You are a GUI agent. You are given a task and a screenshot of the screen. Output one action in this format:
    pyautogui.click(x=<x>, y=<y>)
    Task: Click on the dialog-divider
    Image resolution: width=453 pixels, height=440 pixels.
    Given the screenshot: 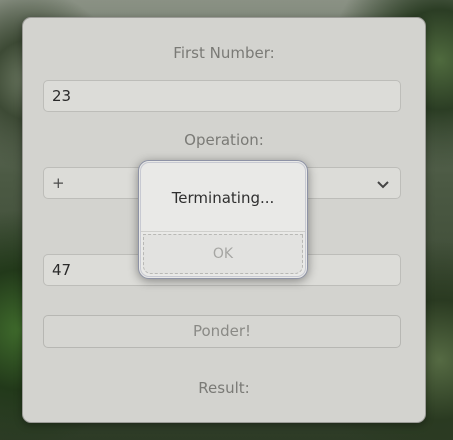 What is the action you would take?
    pyautogui.click(x=223, y=231)
    